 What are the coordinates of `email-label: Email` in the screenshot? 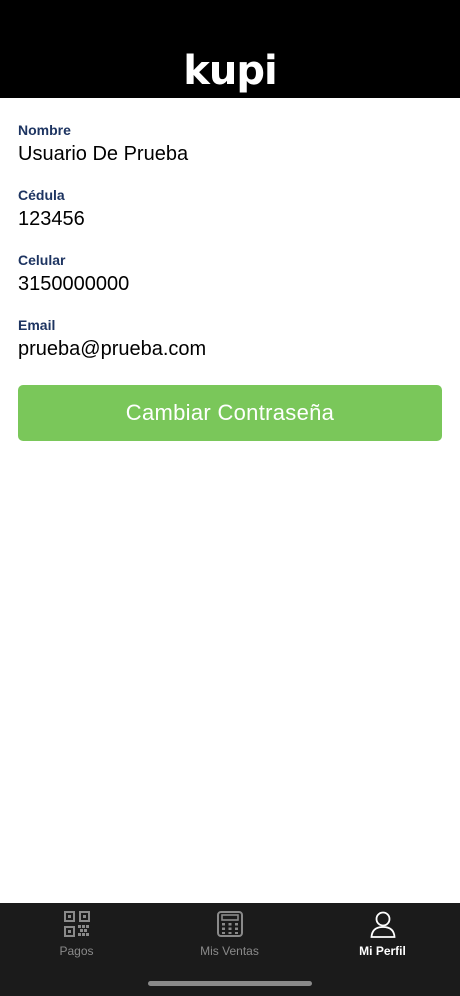 It's located at (37, 325).